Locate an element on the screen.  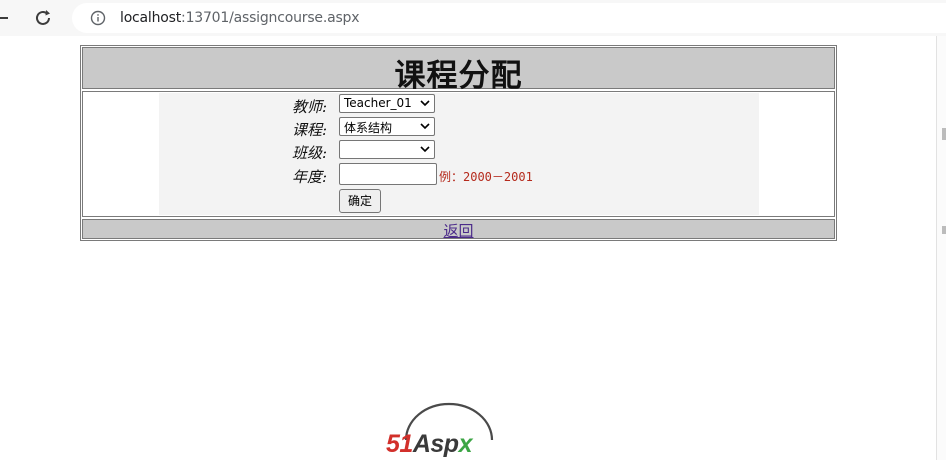
logo-part-51: 51 is located at coordinates (399, 444).